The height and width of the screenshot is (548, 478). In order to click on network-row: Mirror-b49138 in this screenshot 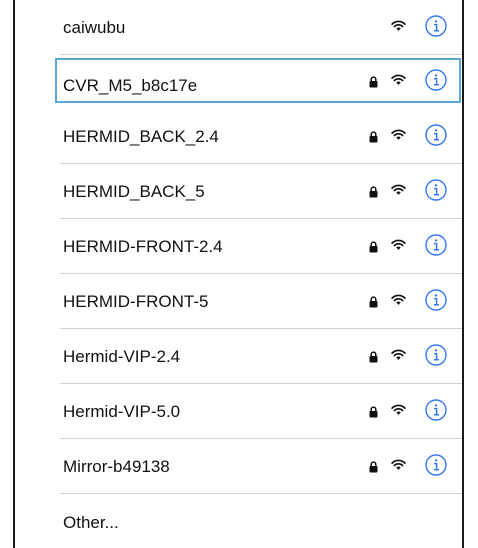, I will do `click(238, 466)`.